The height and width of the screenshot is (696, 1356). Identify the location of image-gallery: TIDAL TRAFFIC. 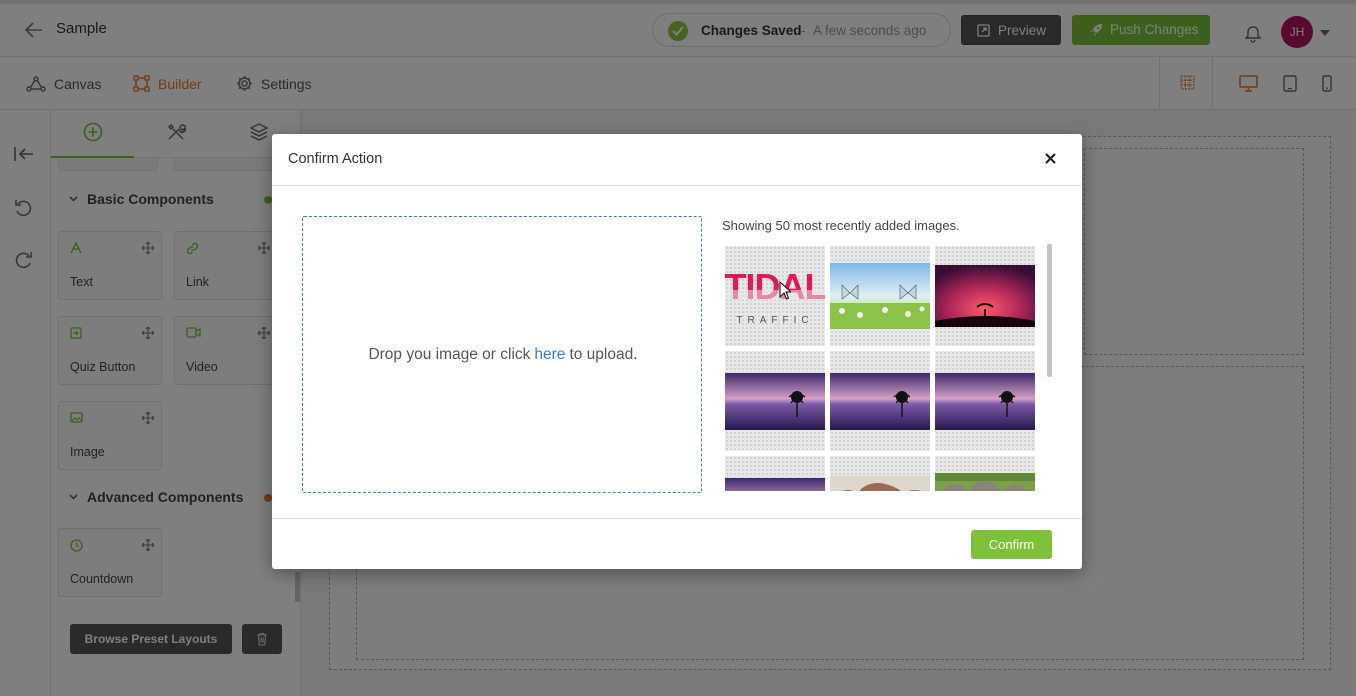
(880, 368).